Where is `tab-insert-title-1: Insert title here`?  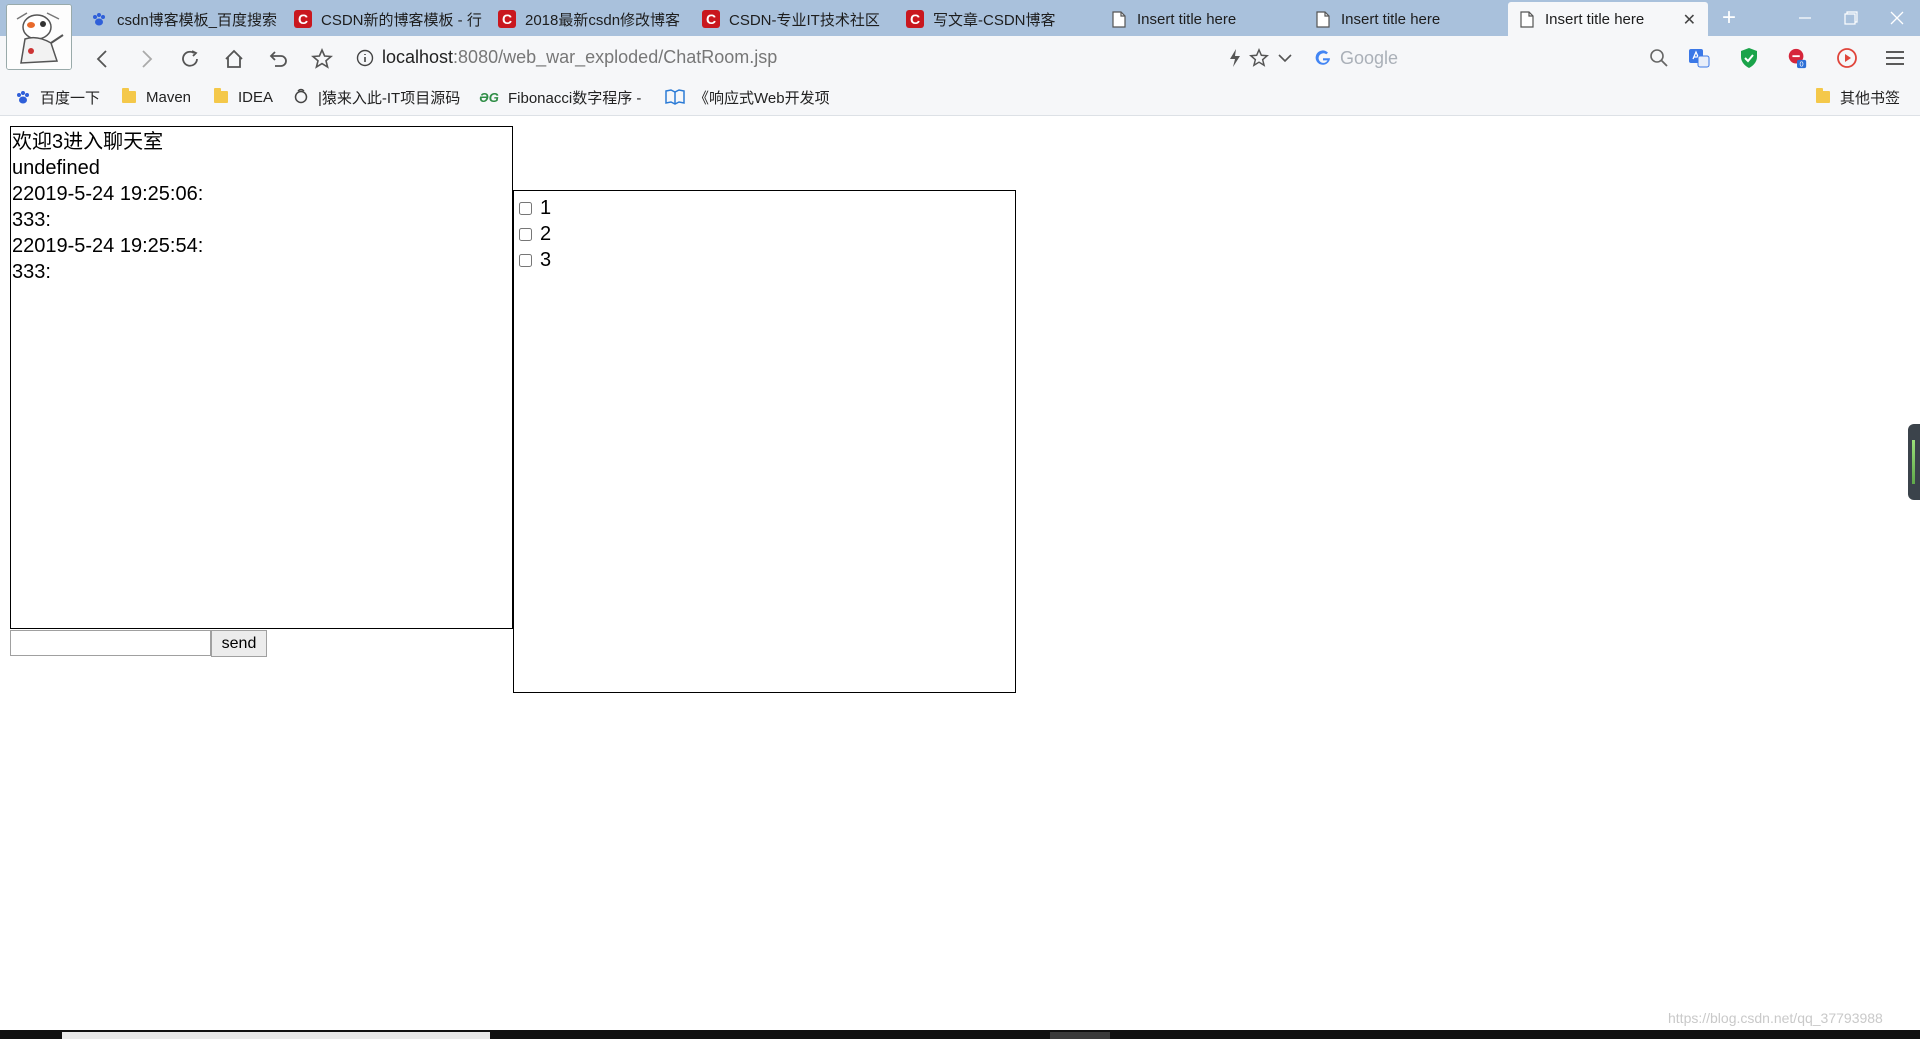 tab-insert-title-1: Insert title here is located at coordinates (1199, 19).